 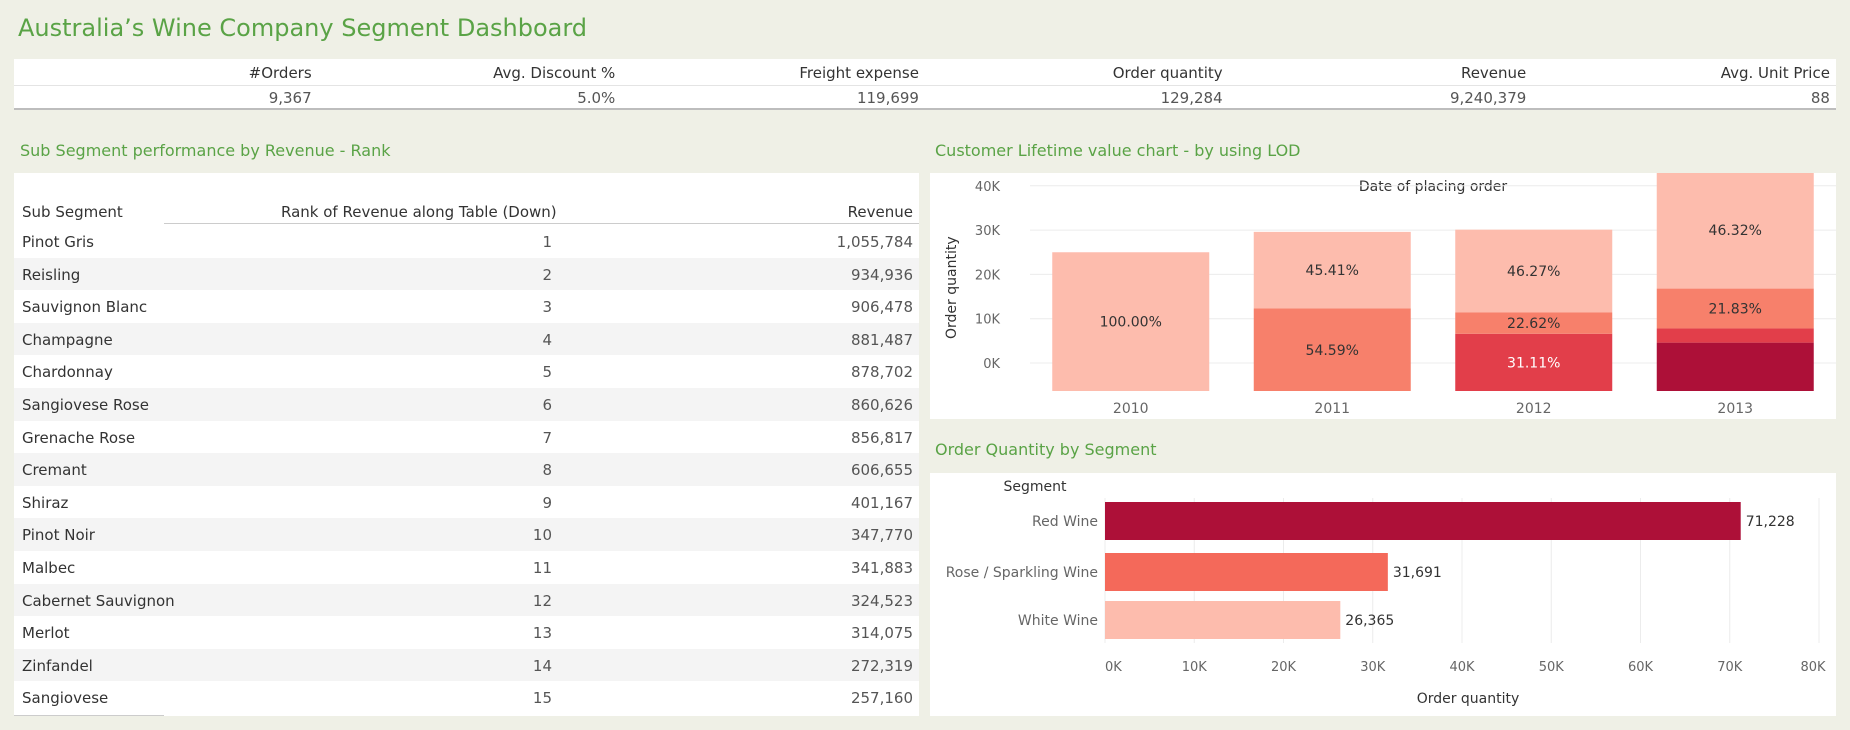 I want to click on revenue-cell: 878,702, so click(x=881, y=372).